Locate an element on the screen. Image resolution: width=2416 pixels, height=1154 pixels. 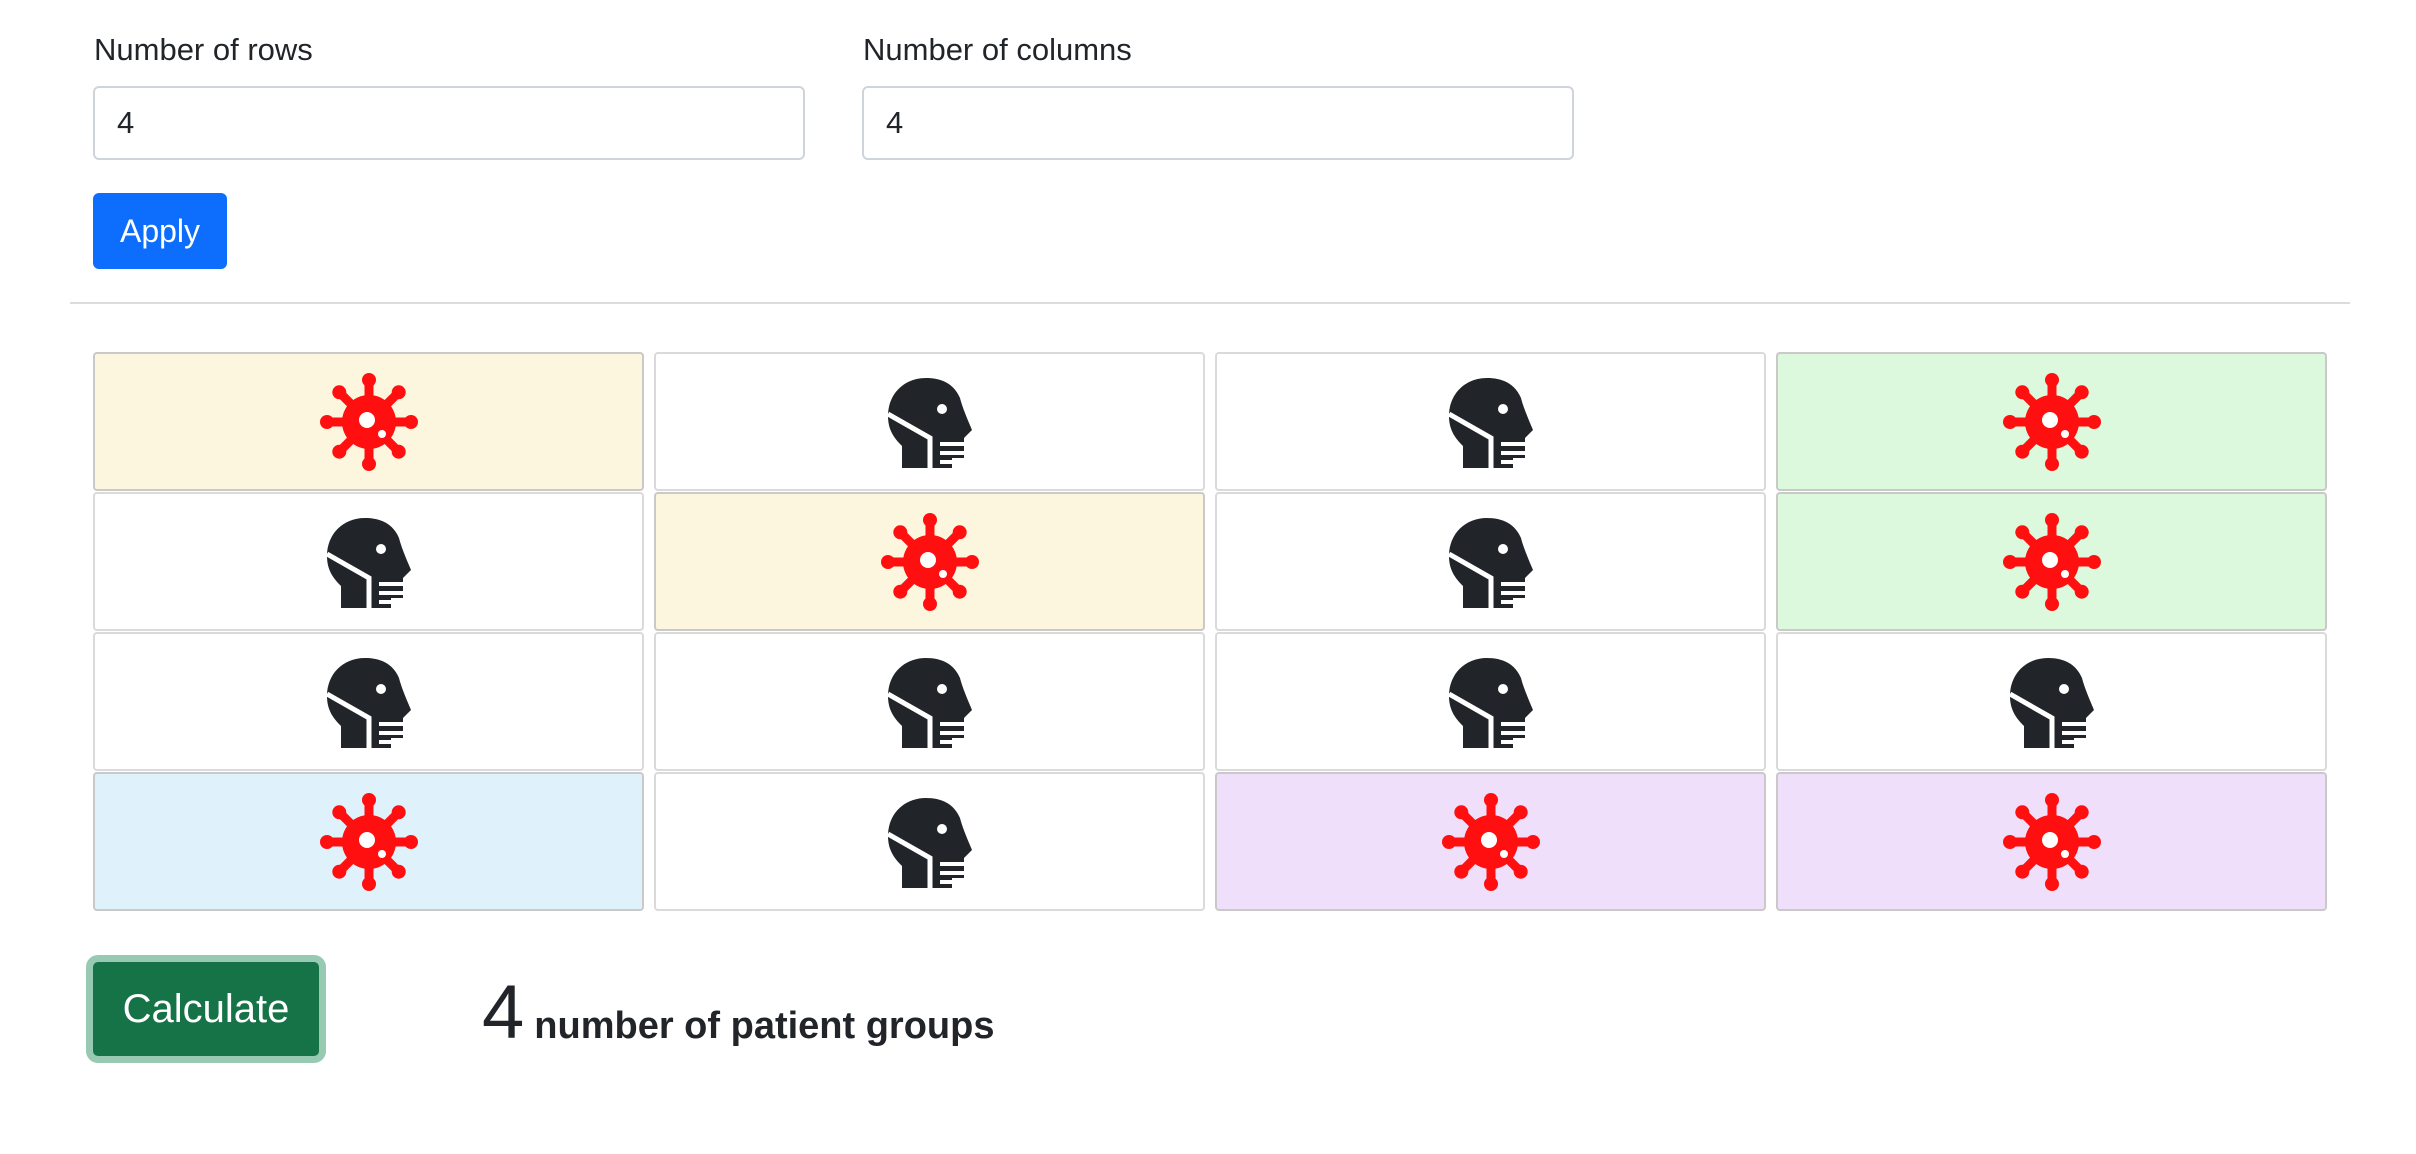
patient-group-count: 4 is located at coordinates (503, 1012).